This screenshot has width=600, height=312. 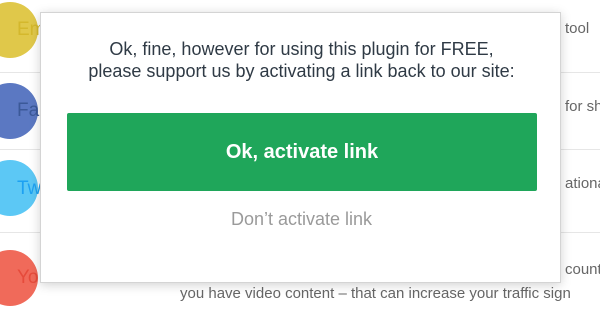 What do you see at coordinates (582, 106) in the screenshot?
I see `service-description: for sh` at bounding box center [582, 106].